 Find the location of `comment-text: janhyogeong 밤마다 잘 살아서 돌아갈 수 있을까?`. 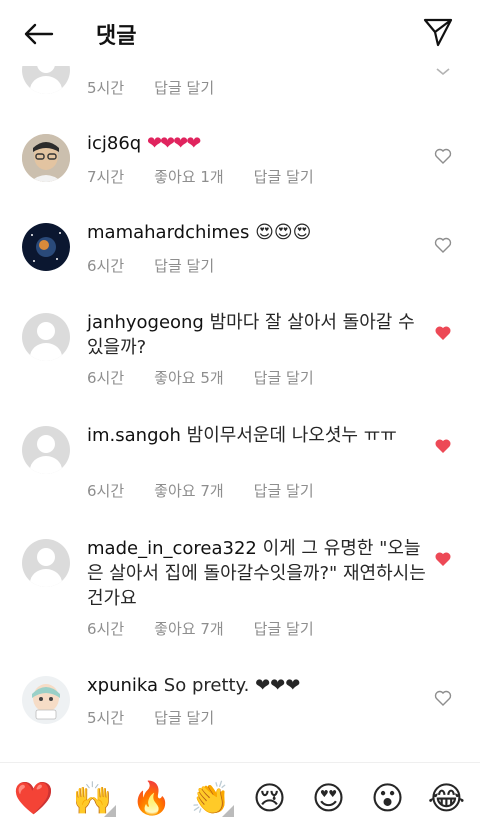

comment-text: janhyogeong 밤마다 잘 살아서 돌아갈 수 있을까? is located at coordinates (252, 335).